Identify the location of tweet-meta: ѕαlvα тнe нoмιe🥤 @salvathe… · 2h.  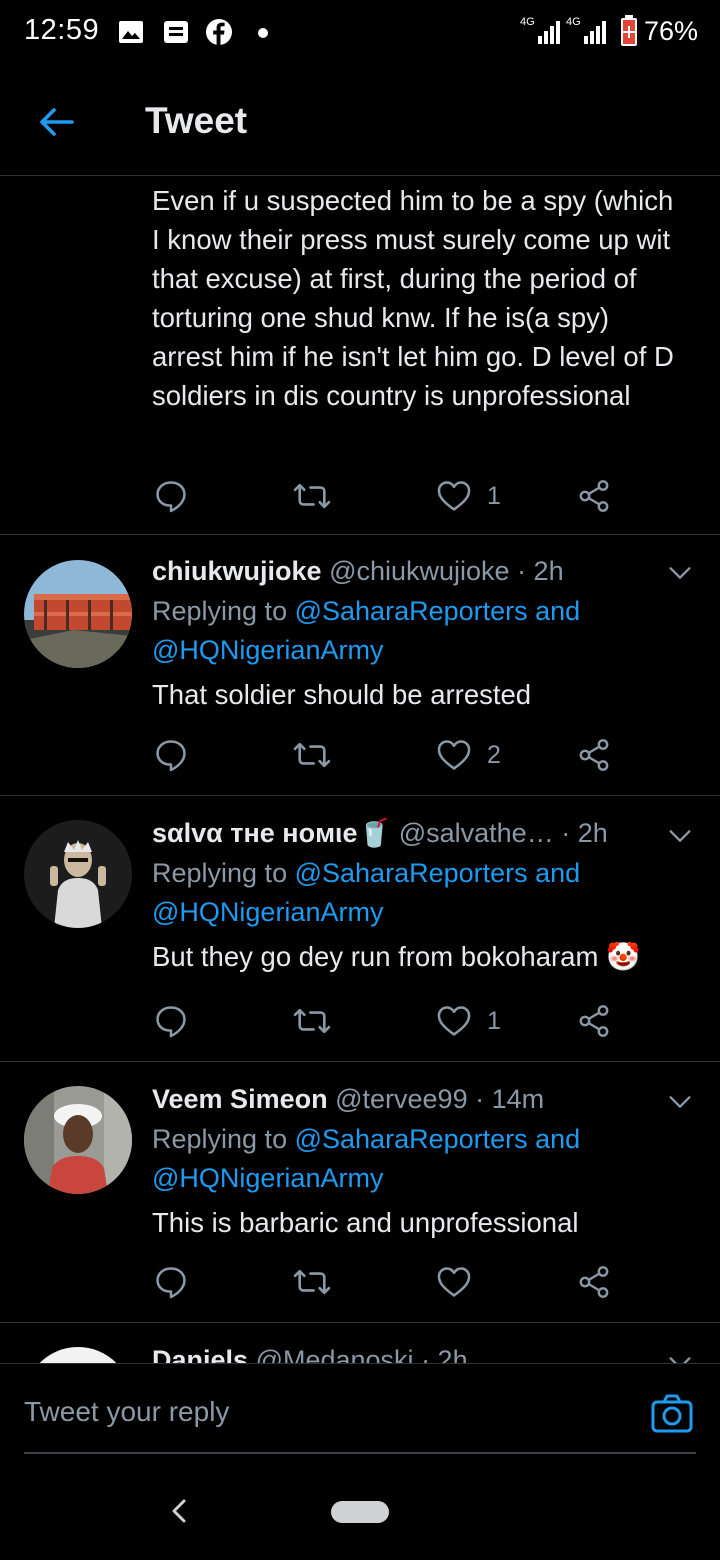
(418, 833).